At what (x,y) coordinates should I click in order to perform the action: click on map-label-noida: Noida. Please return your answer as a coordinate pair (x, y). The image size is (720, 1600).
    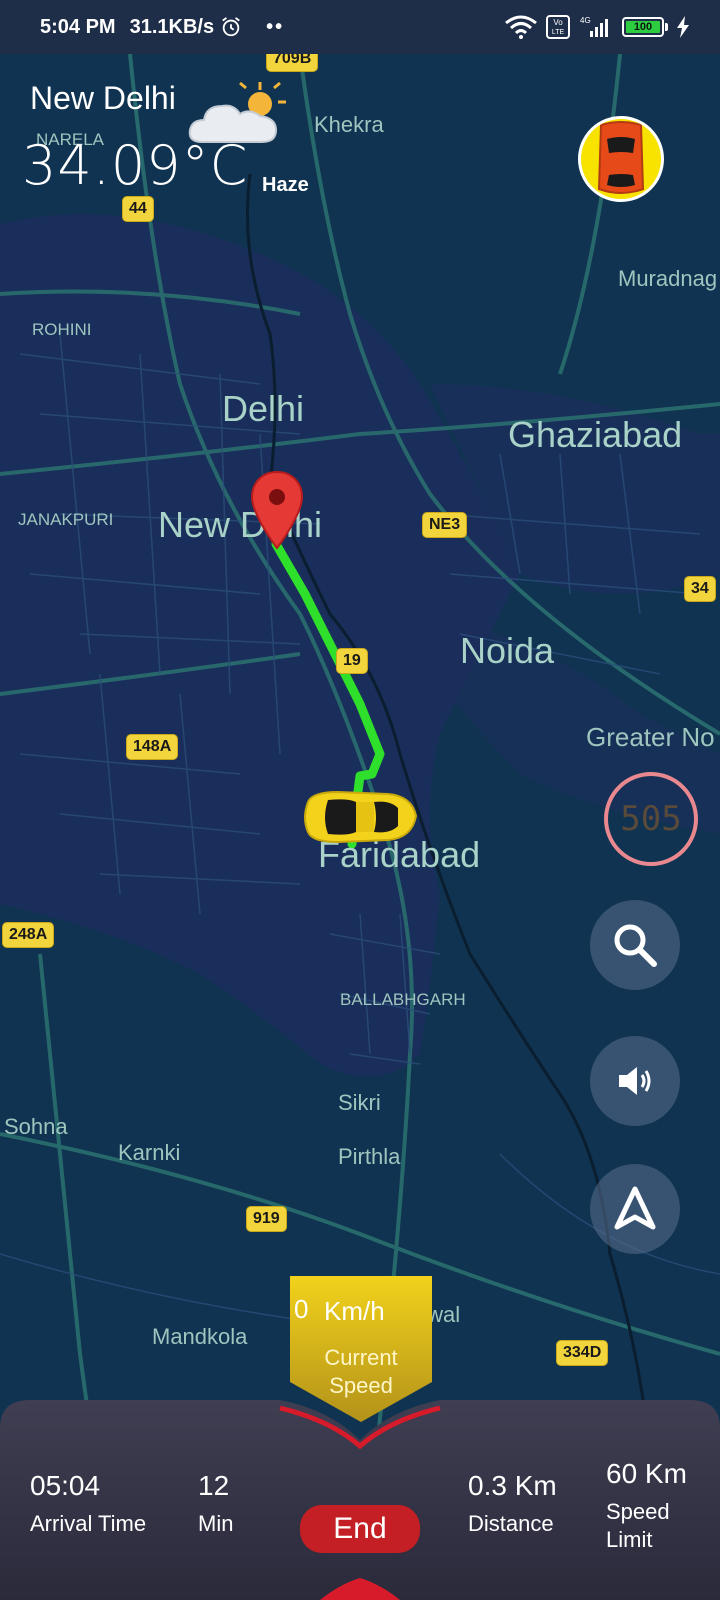
    Looking at the image, I should click on (507, 650).